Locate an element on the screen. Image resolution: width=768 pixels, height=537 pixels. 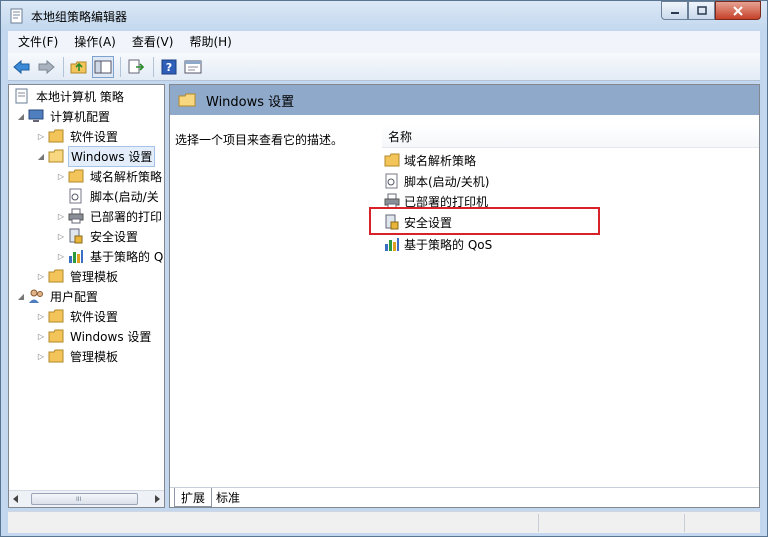
window-controls is located at coordinates (711, 11).